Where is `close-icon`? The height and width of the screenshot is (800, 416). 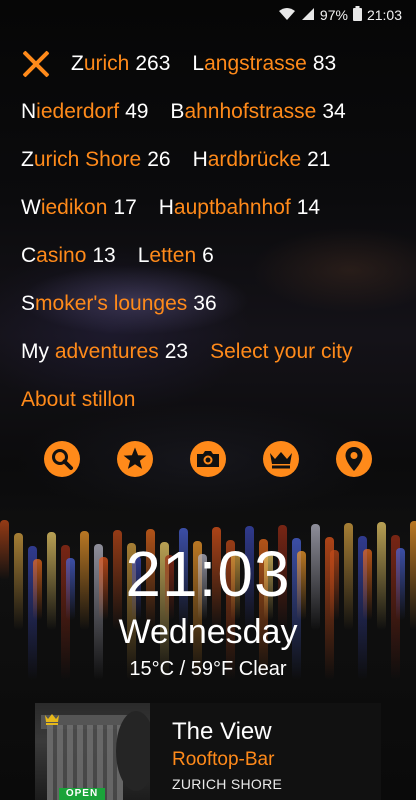
close-icon is located at coordinates (36, 64).